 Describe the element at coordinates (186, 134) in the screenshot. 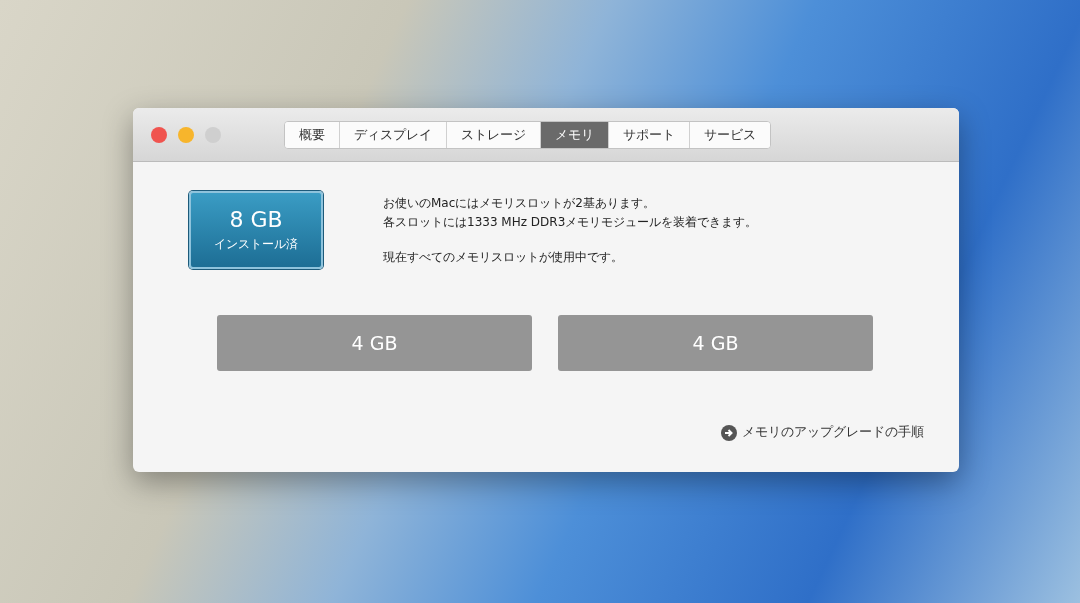

I see `minimize-icon` at that location.